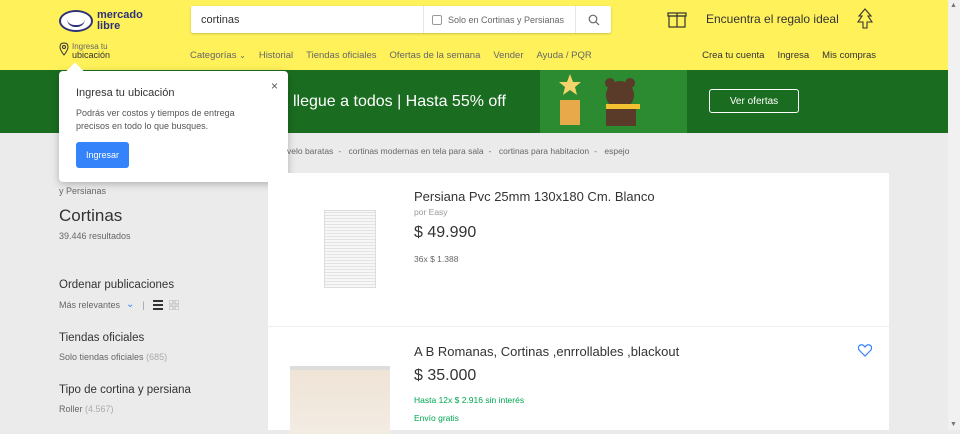 Image resolution: width=960 pixels, height=434 pixels. Describe the element at coordinates (437, 19) in the screenshot. I see `checkbox-icon` at that location.